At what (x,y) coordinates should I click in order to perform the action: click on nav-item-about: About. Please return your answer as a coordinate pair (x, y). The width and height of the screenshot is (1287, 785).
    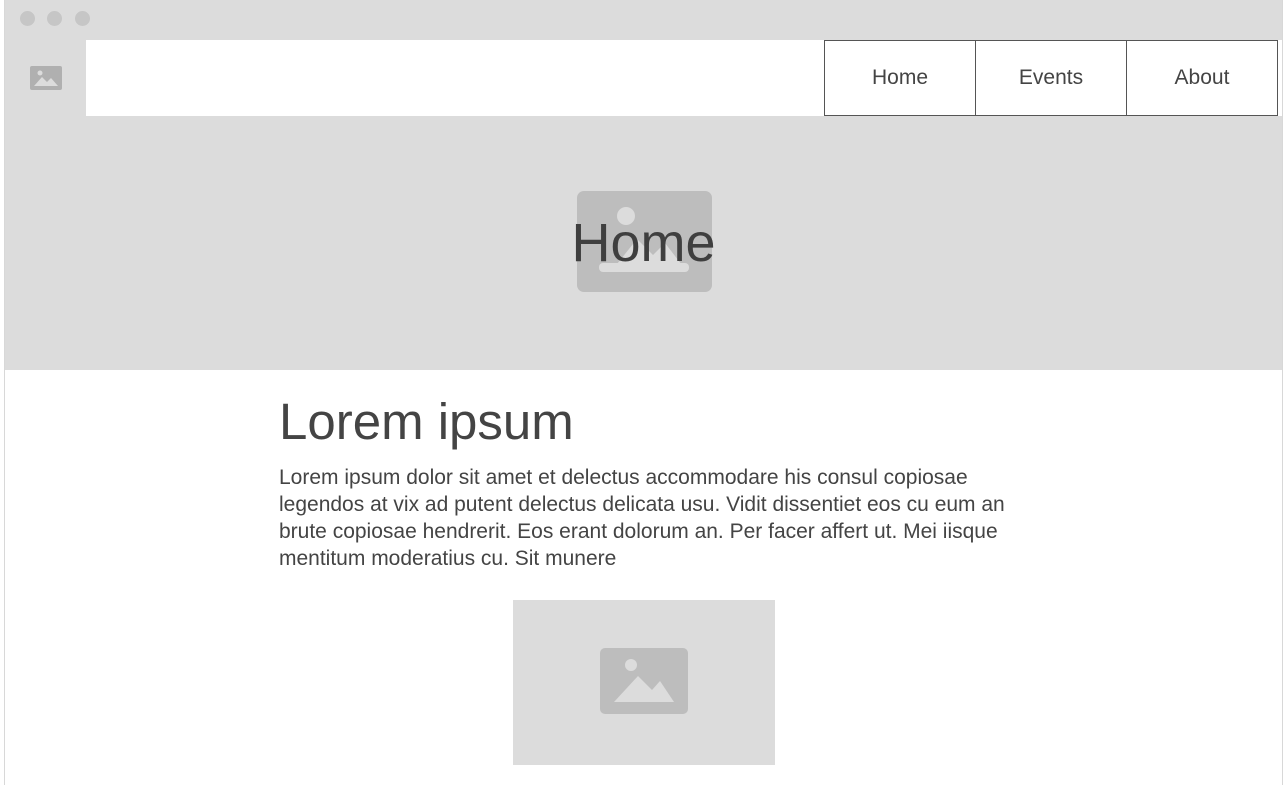
    Looking at the image, I should click on (1202, 78).